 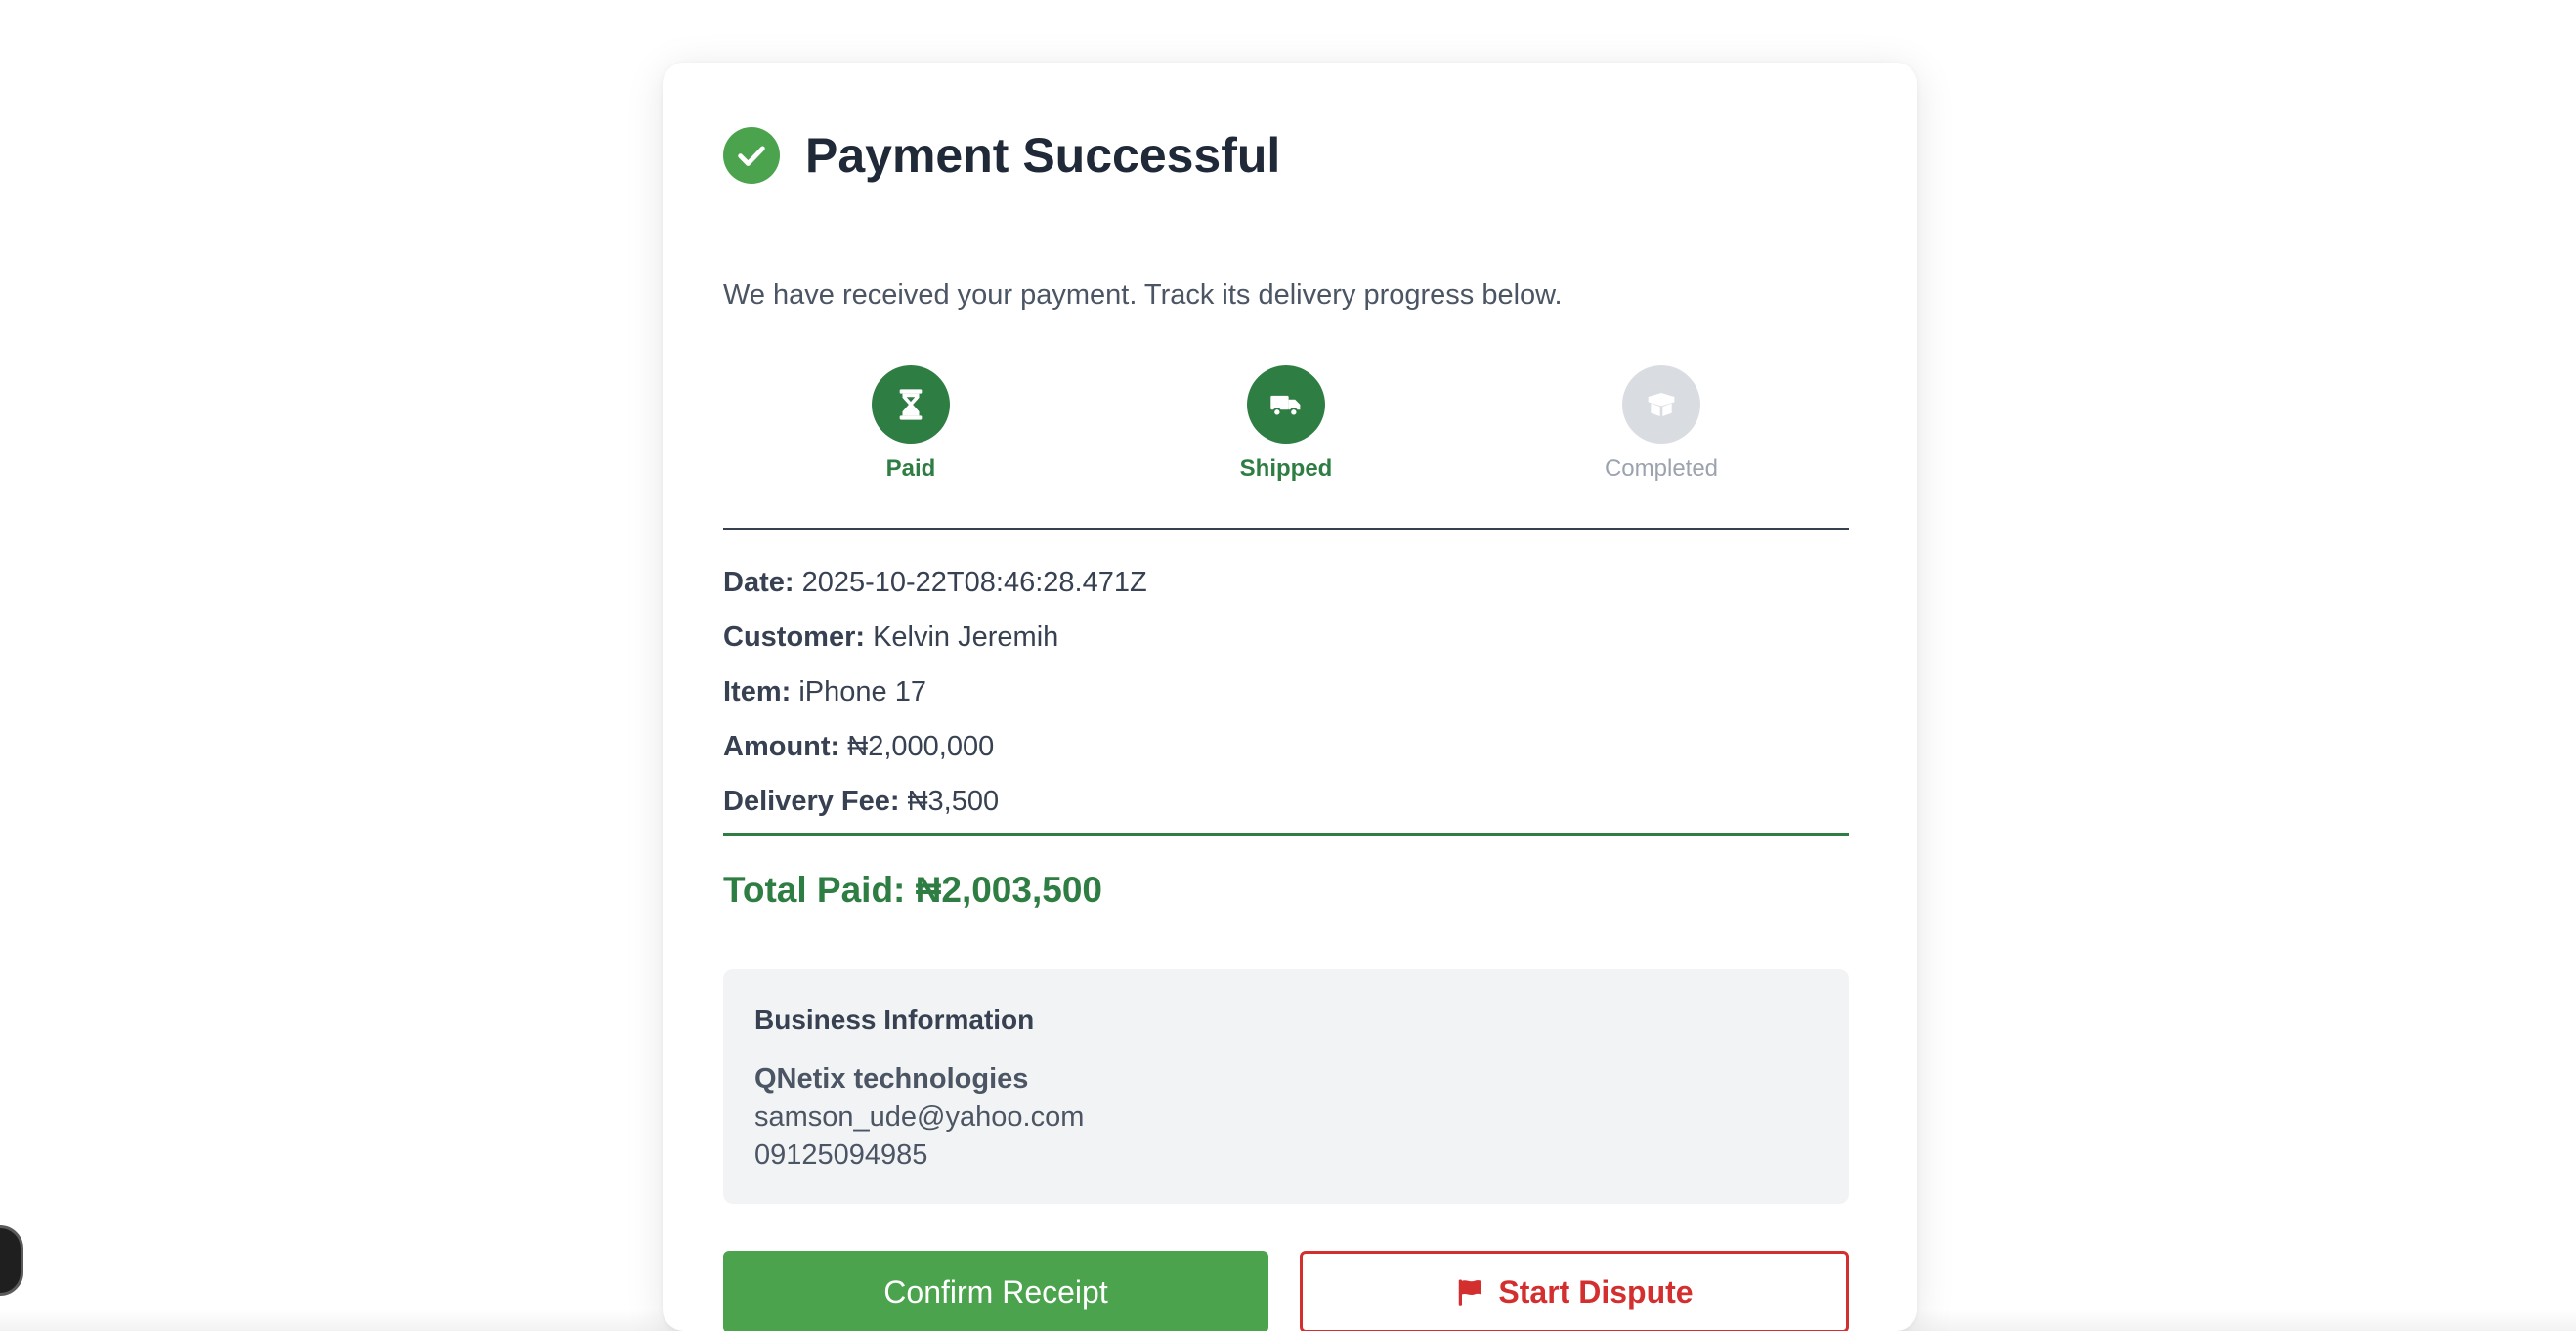 I want to click on start-dispute-label: Start Dispute, so click(x=1596, y=1291).